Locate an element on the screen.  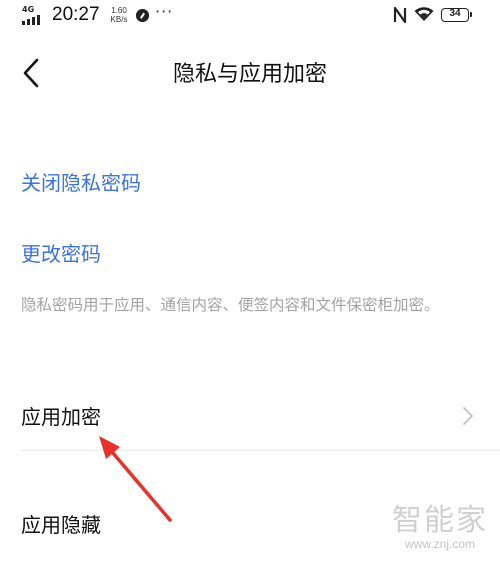
network-speed-unit: KB/s is located at coordinates (119, 19).